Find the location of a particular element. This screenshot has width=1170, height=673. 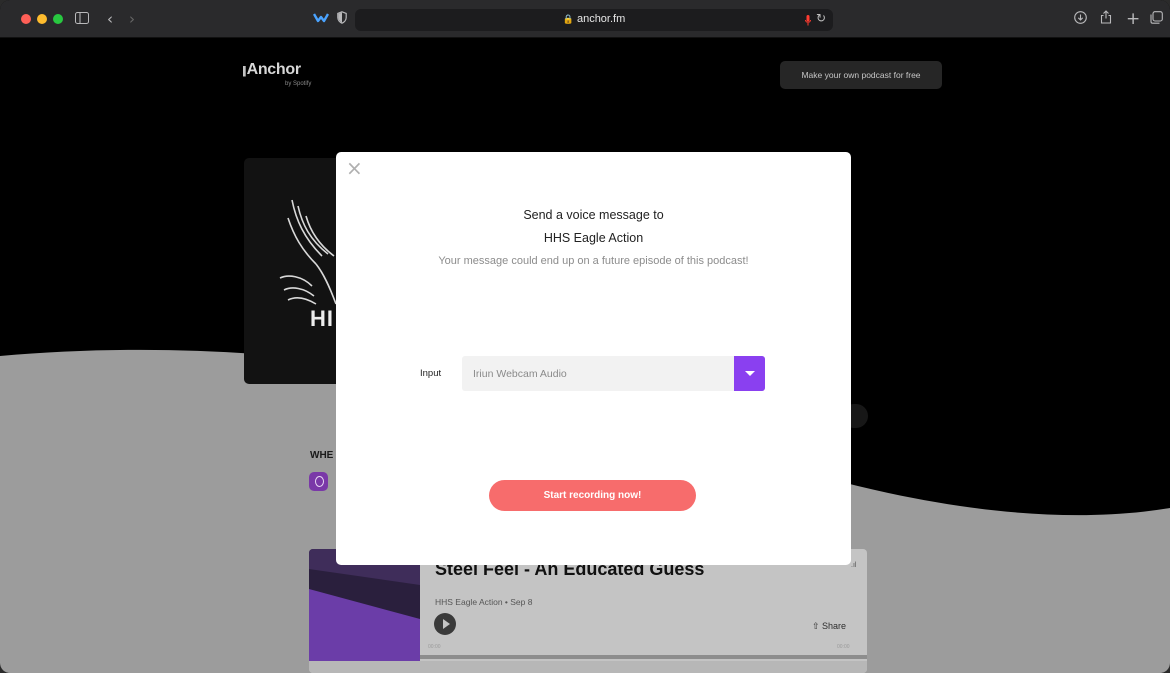

tabs-icon is located at coordinates (1156, 19).